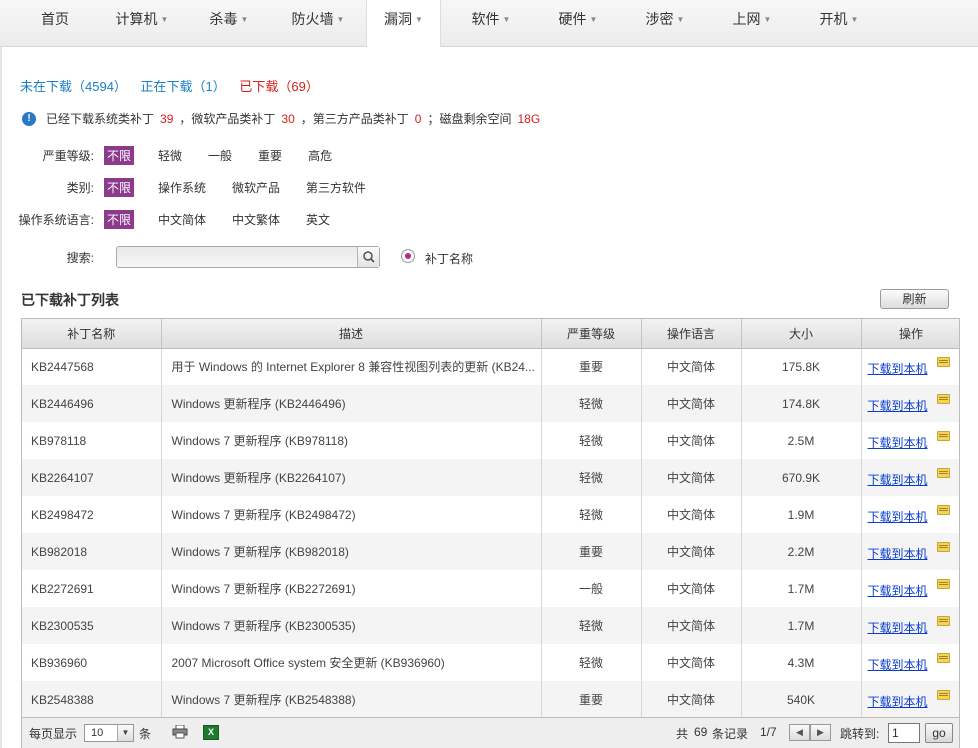 This screenshot has height=748, width=978. I want to click on nav-item-vulnerability: 漏洞 ▼, so click(403, 23).